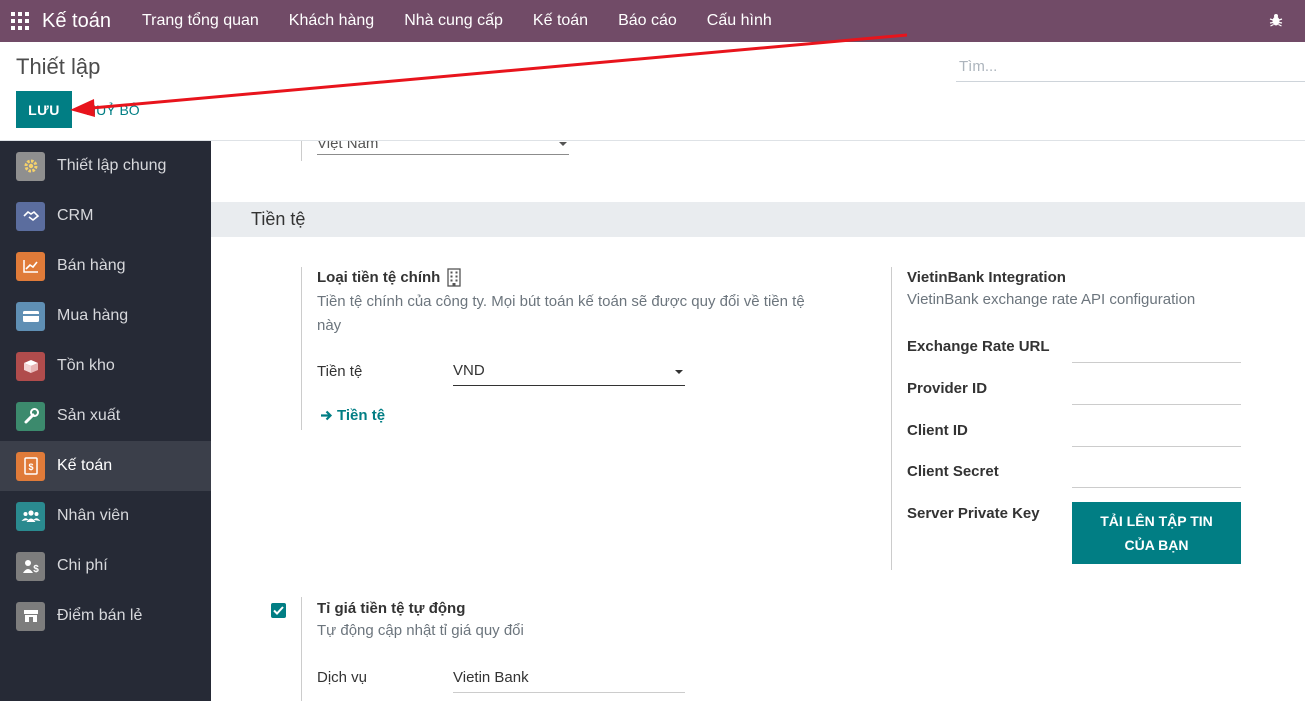 This screenshot has height=701, width=1305. What do you see at coordinates (560, 21) in the screenshot?
I see `menu-accounting: Kế toán` at bounding box center [560, 21].